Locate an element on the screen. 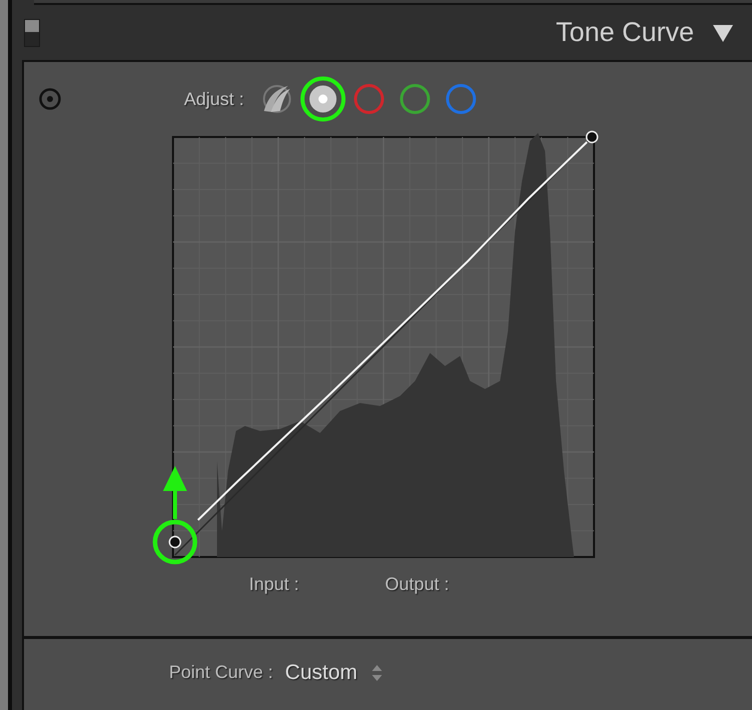 This screenshot has width=752, height=710. panel-switch is located at coordinates (32, 32).